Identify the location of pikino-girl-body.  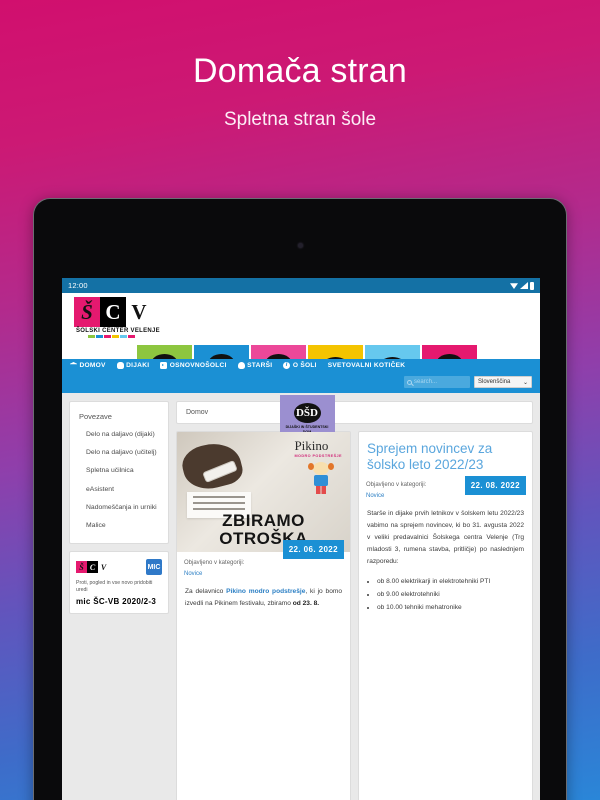
(321, 480).